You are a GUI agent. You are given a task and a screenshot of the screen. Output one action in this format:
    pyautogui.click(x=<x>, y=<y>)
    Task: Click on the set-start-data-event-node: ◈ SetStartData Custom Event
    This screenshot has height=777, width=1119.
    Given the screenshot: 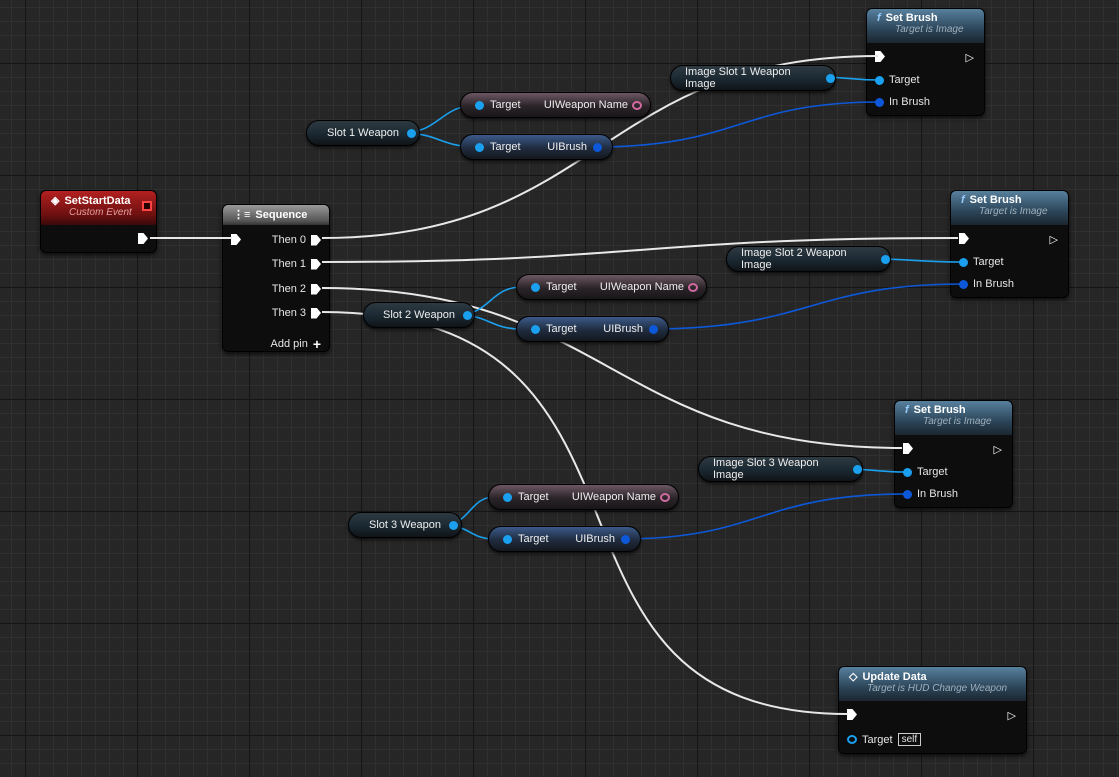 What is the action you would take?
    pyautogui.click(x=98, y=221)
    